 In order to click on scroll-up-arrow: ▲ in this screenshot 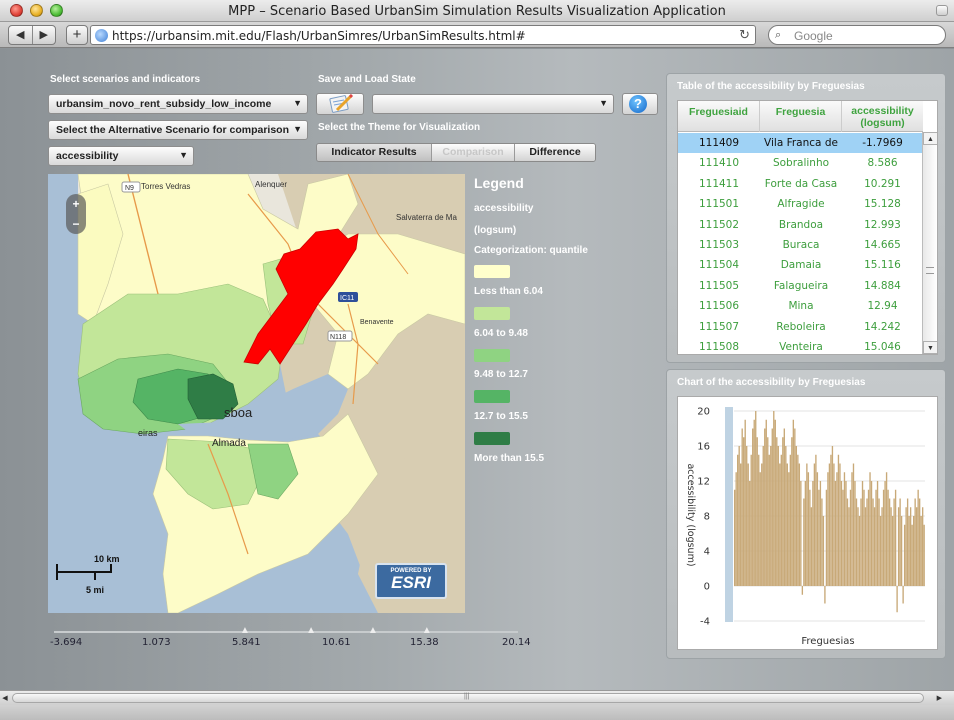, I will do `click(930, 138)`.